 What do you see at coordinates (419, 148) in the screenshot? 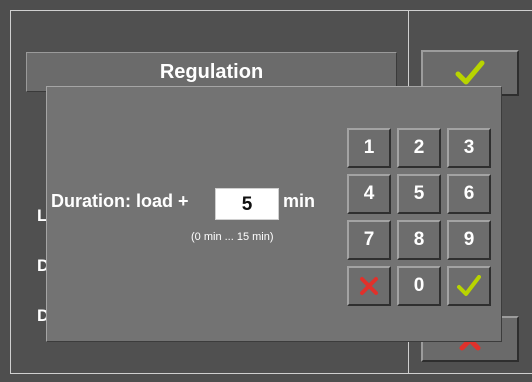
I see `key-2: 2` at bounding box center [419, 148].